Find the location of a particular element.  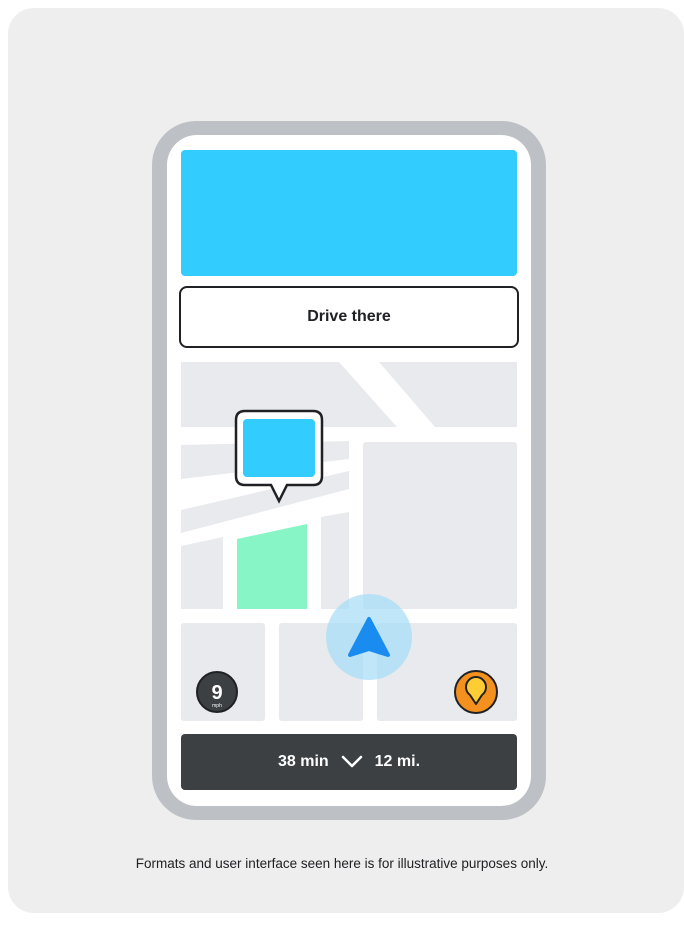

speed-unit: mph is located at coordinates (217, 706).